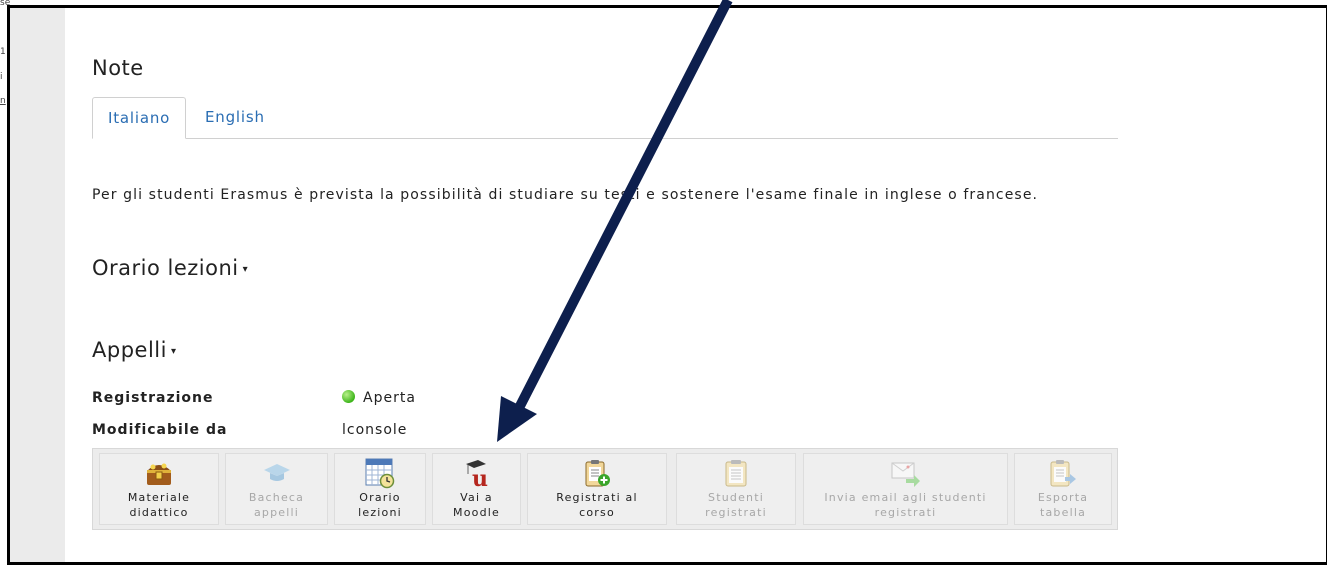 This screenshot has height=565, width=1327. What do you see at coordinates (276, 489) in the screenshot?
I see `bacheca-appelli-button: Bacheca appelli` at bounding box center [276, 489].